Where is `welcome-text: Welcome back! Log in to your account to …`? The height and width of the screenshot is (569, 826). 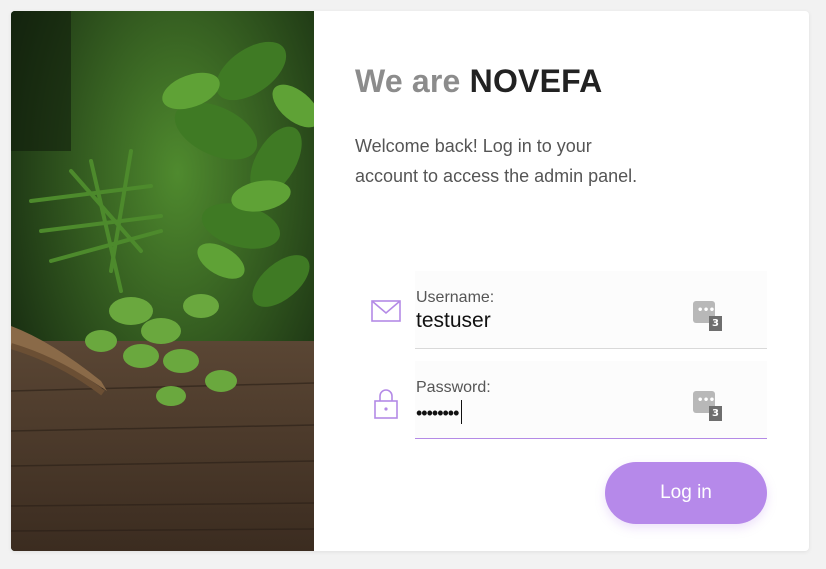 welcome-text: Welcome back! Log in to your account to … is located at coordinates (496, 161).